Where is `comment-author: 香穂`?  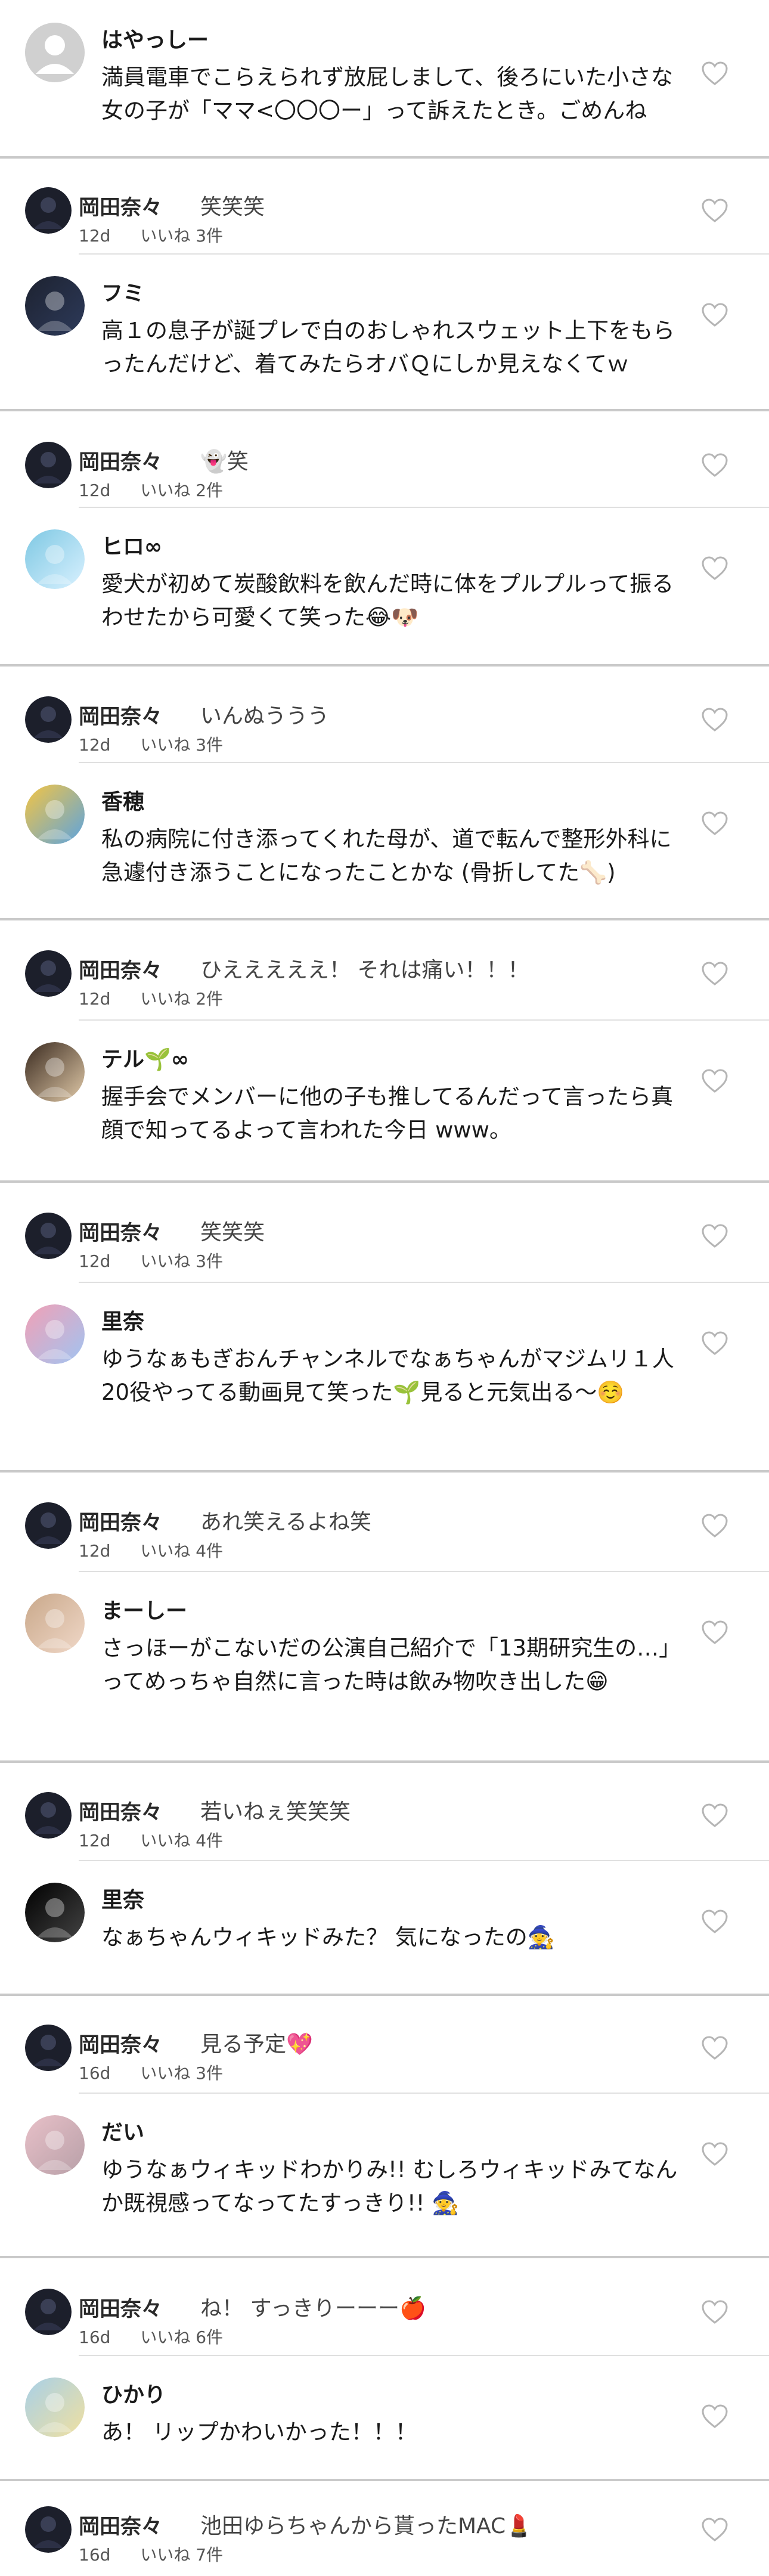
comment-author: 香穂 is located at coordinates (122, 800).